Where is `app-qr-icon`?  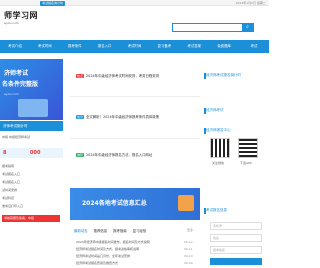 app-qr-icon is located at coordinates (248, 148).